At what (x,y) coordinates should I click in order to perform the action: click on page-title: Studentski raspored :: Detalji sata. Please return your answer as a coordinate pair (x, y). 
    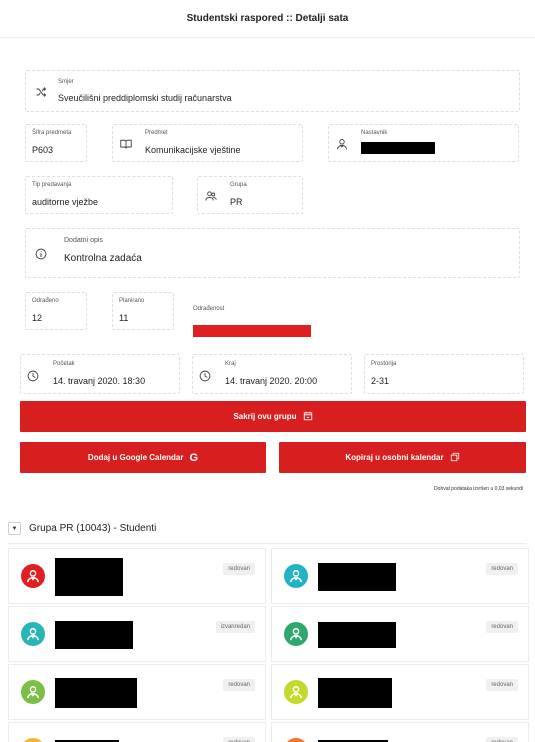
    Looking at the image, I should click on (267, 18).